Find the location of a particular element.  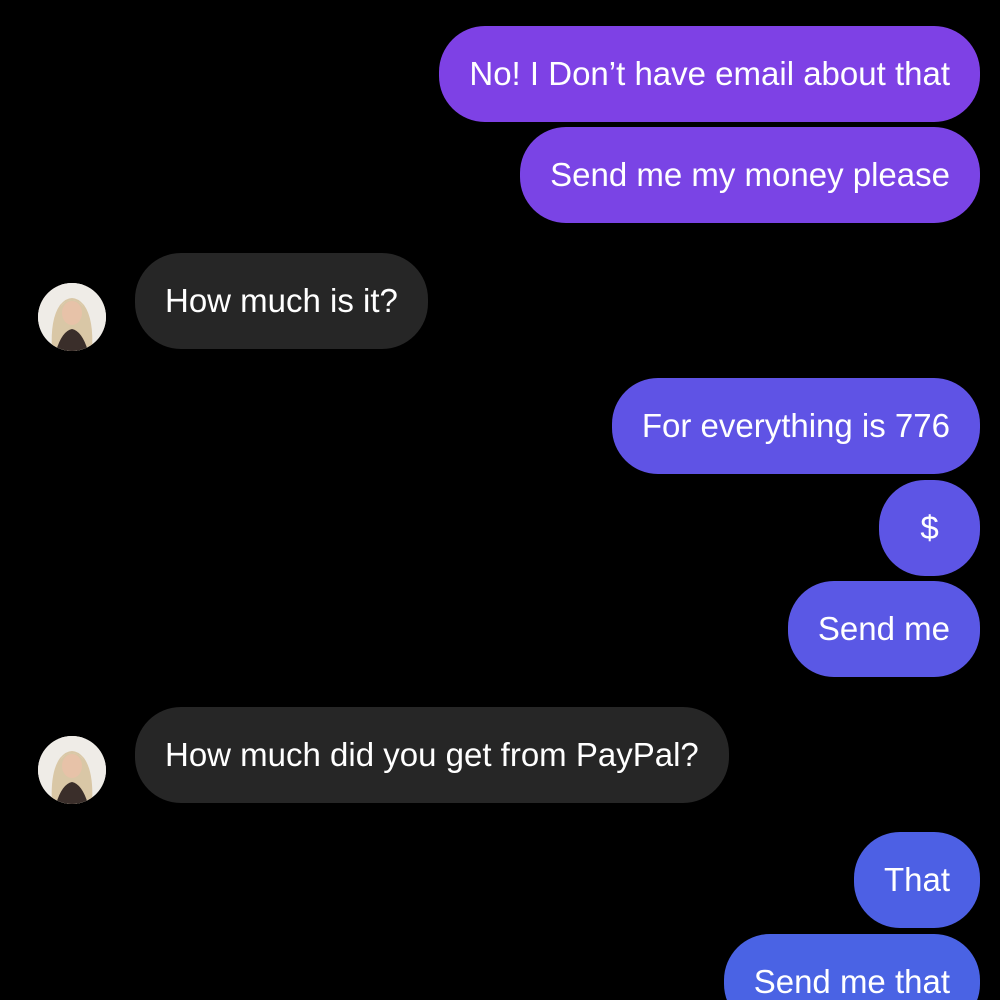

incoming-message: How much is it? is located at coordinates (281, 301).